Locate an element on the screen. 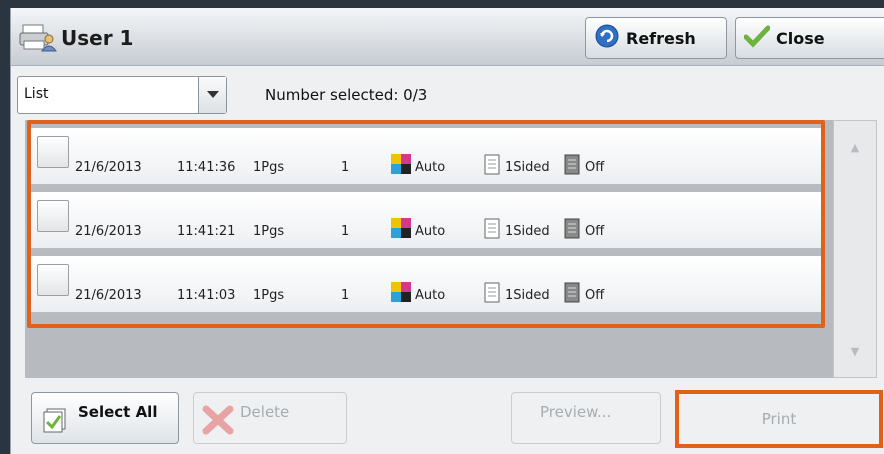 Image resolution: width=884 pixels, height=454 pixels. delete-button: Delete is located at coordinates (270, 418).